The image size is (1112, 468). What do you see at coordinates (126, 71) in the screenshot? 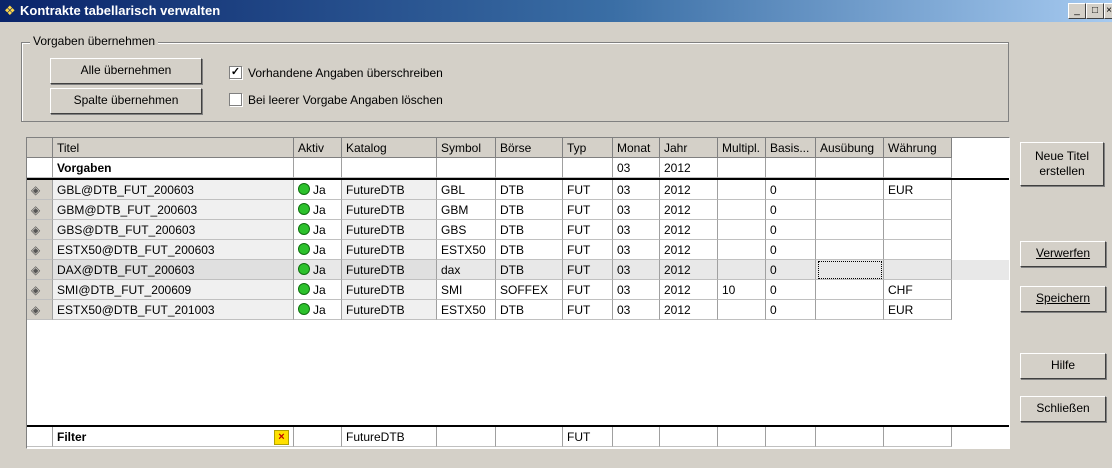
I see `alle-uebernehmen-button: Alle übernehmen` at bounding box center [126, 71].